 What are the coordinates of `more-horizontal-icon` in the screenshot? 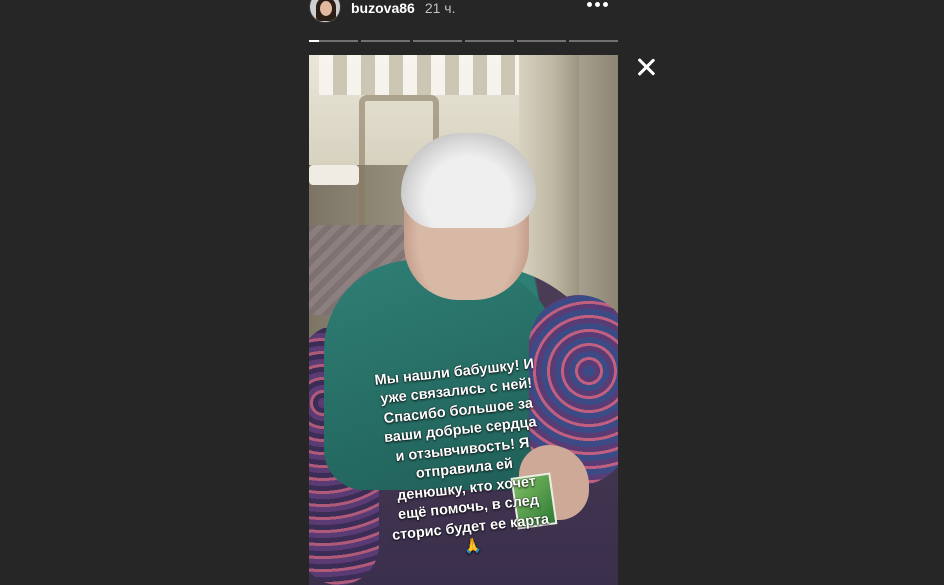 It's located at (589, 4).